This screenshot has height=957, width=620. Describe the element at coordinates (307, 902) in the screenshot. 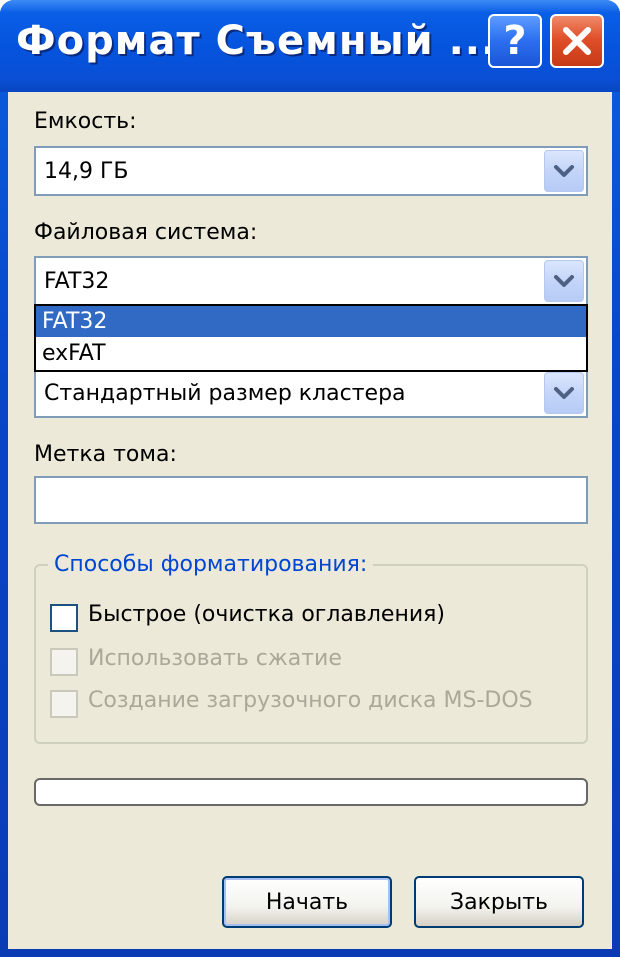

I see `start-button: Начать` at that location.